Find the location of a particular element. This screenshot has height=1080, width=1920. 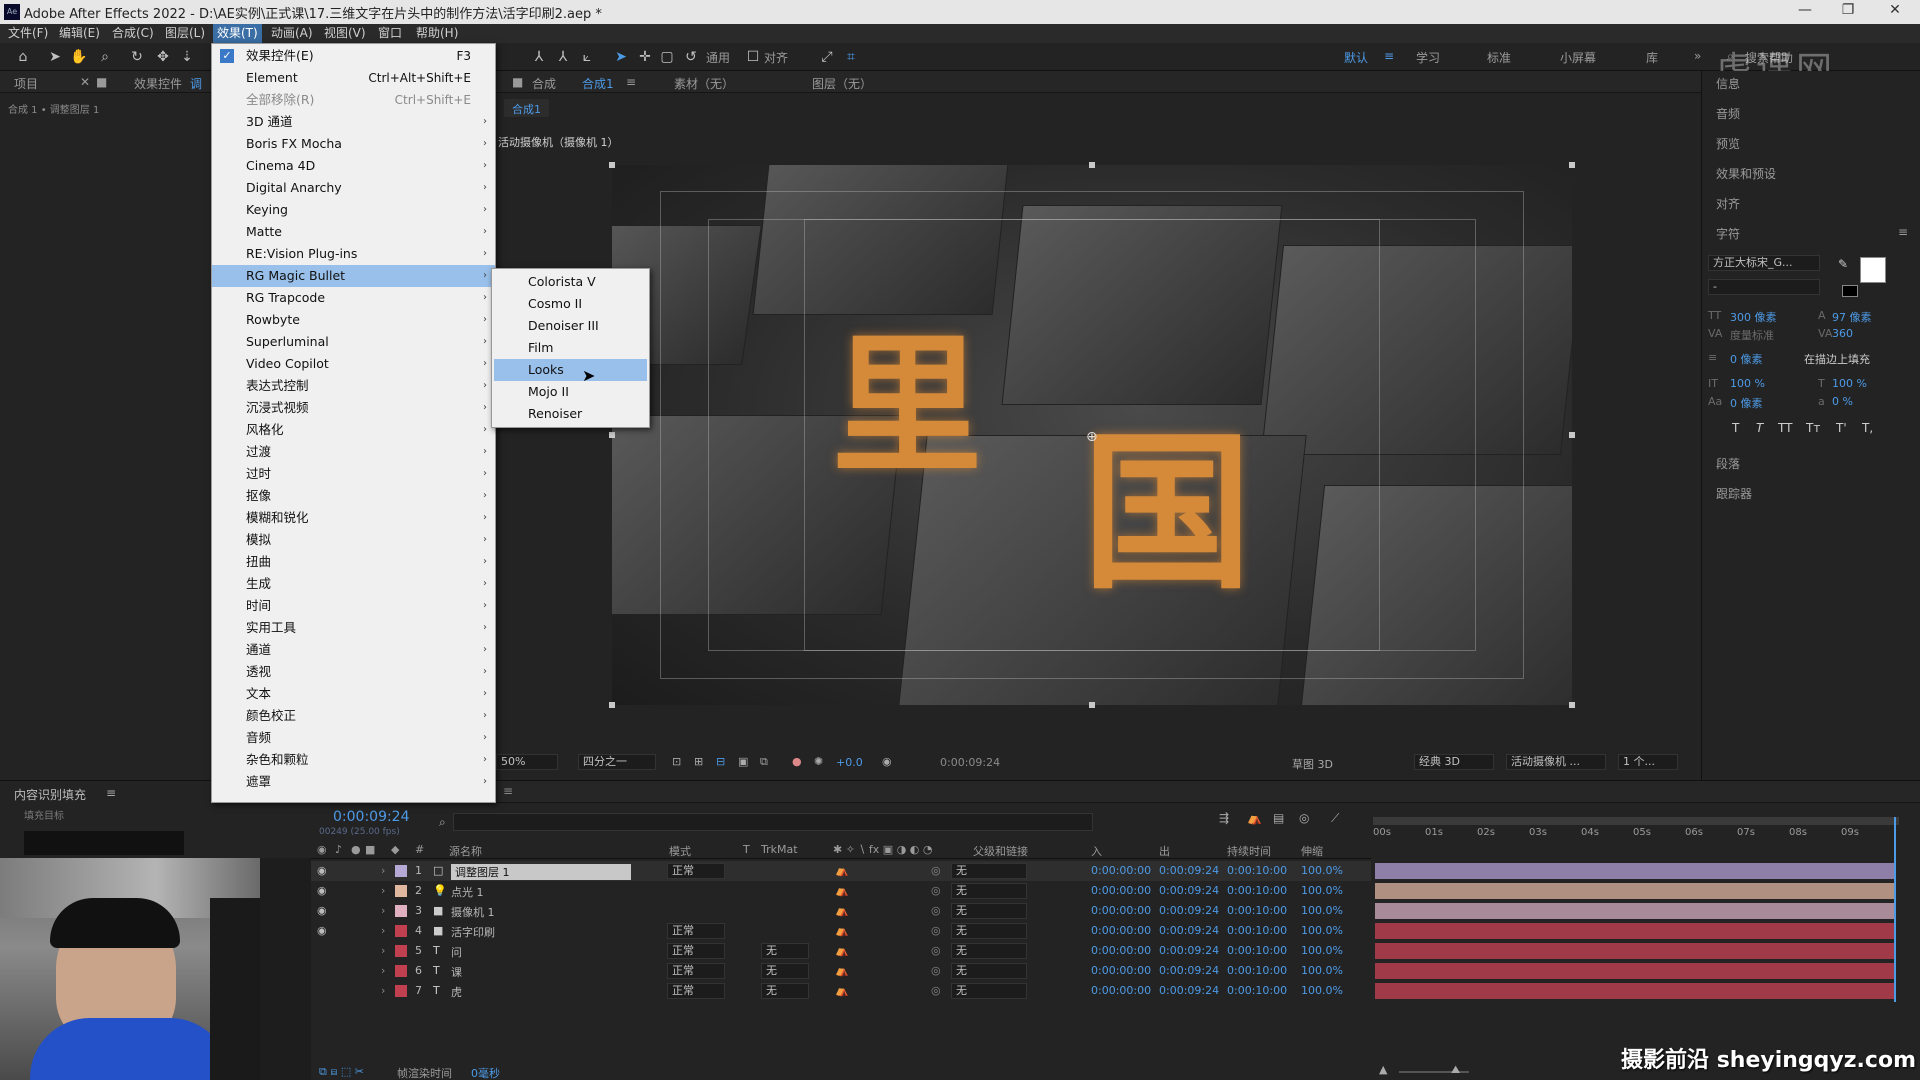

snapshot-icon: ◉ is located at coordinates (887, 761).